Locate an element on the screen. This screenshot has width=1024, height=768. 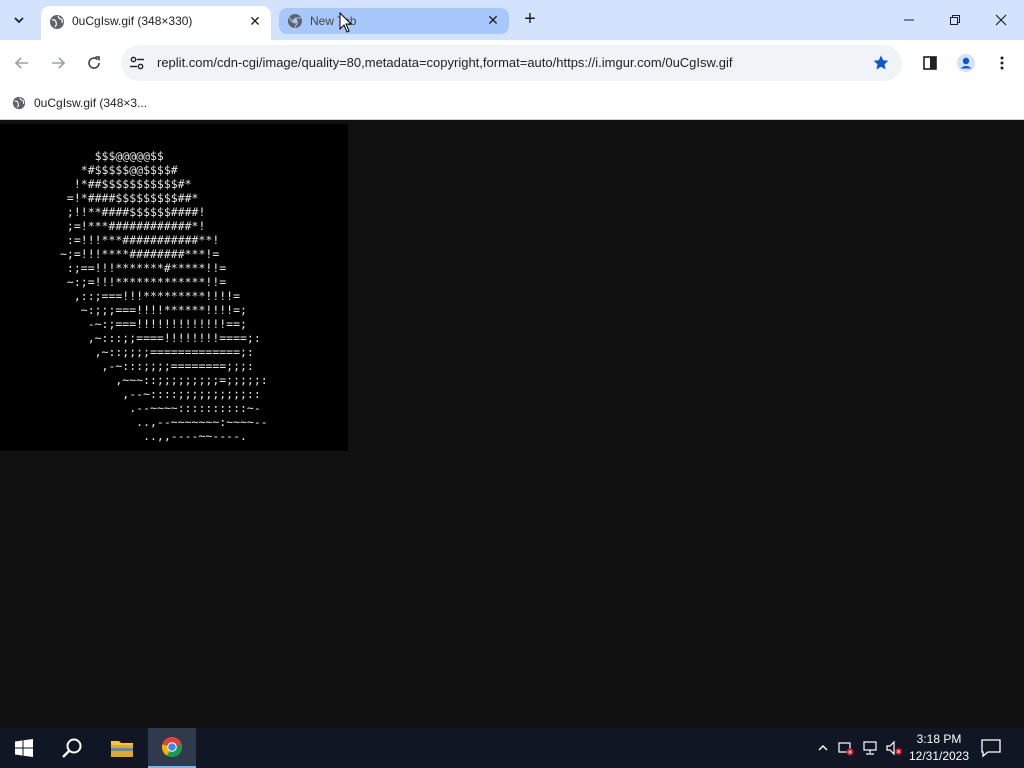
minimize-icon is located at coordinates (909, 20).